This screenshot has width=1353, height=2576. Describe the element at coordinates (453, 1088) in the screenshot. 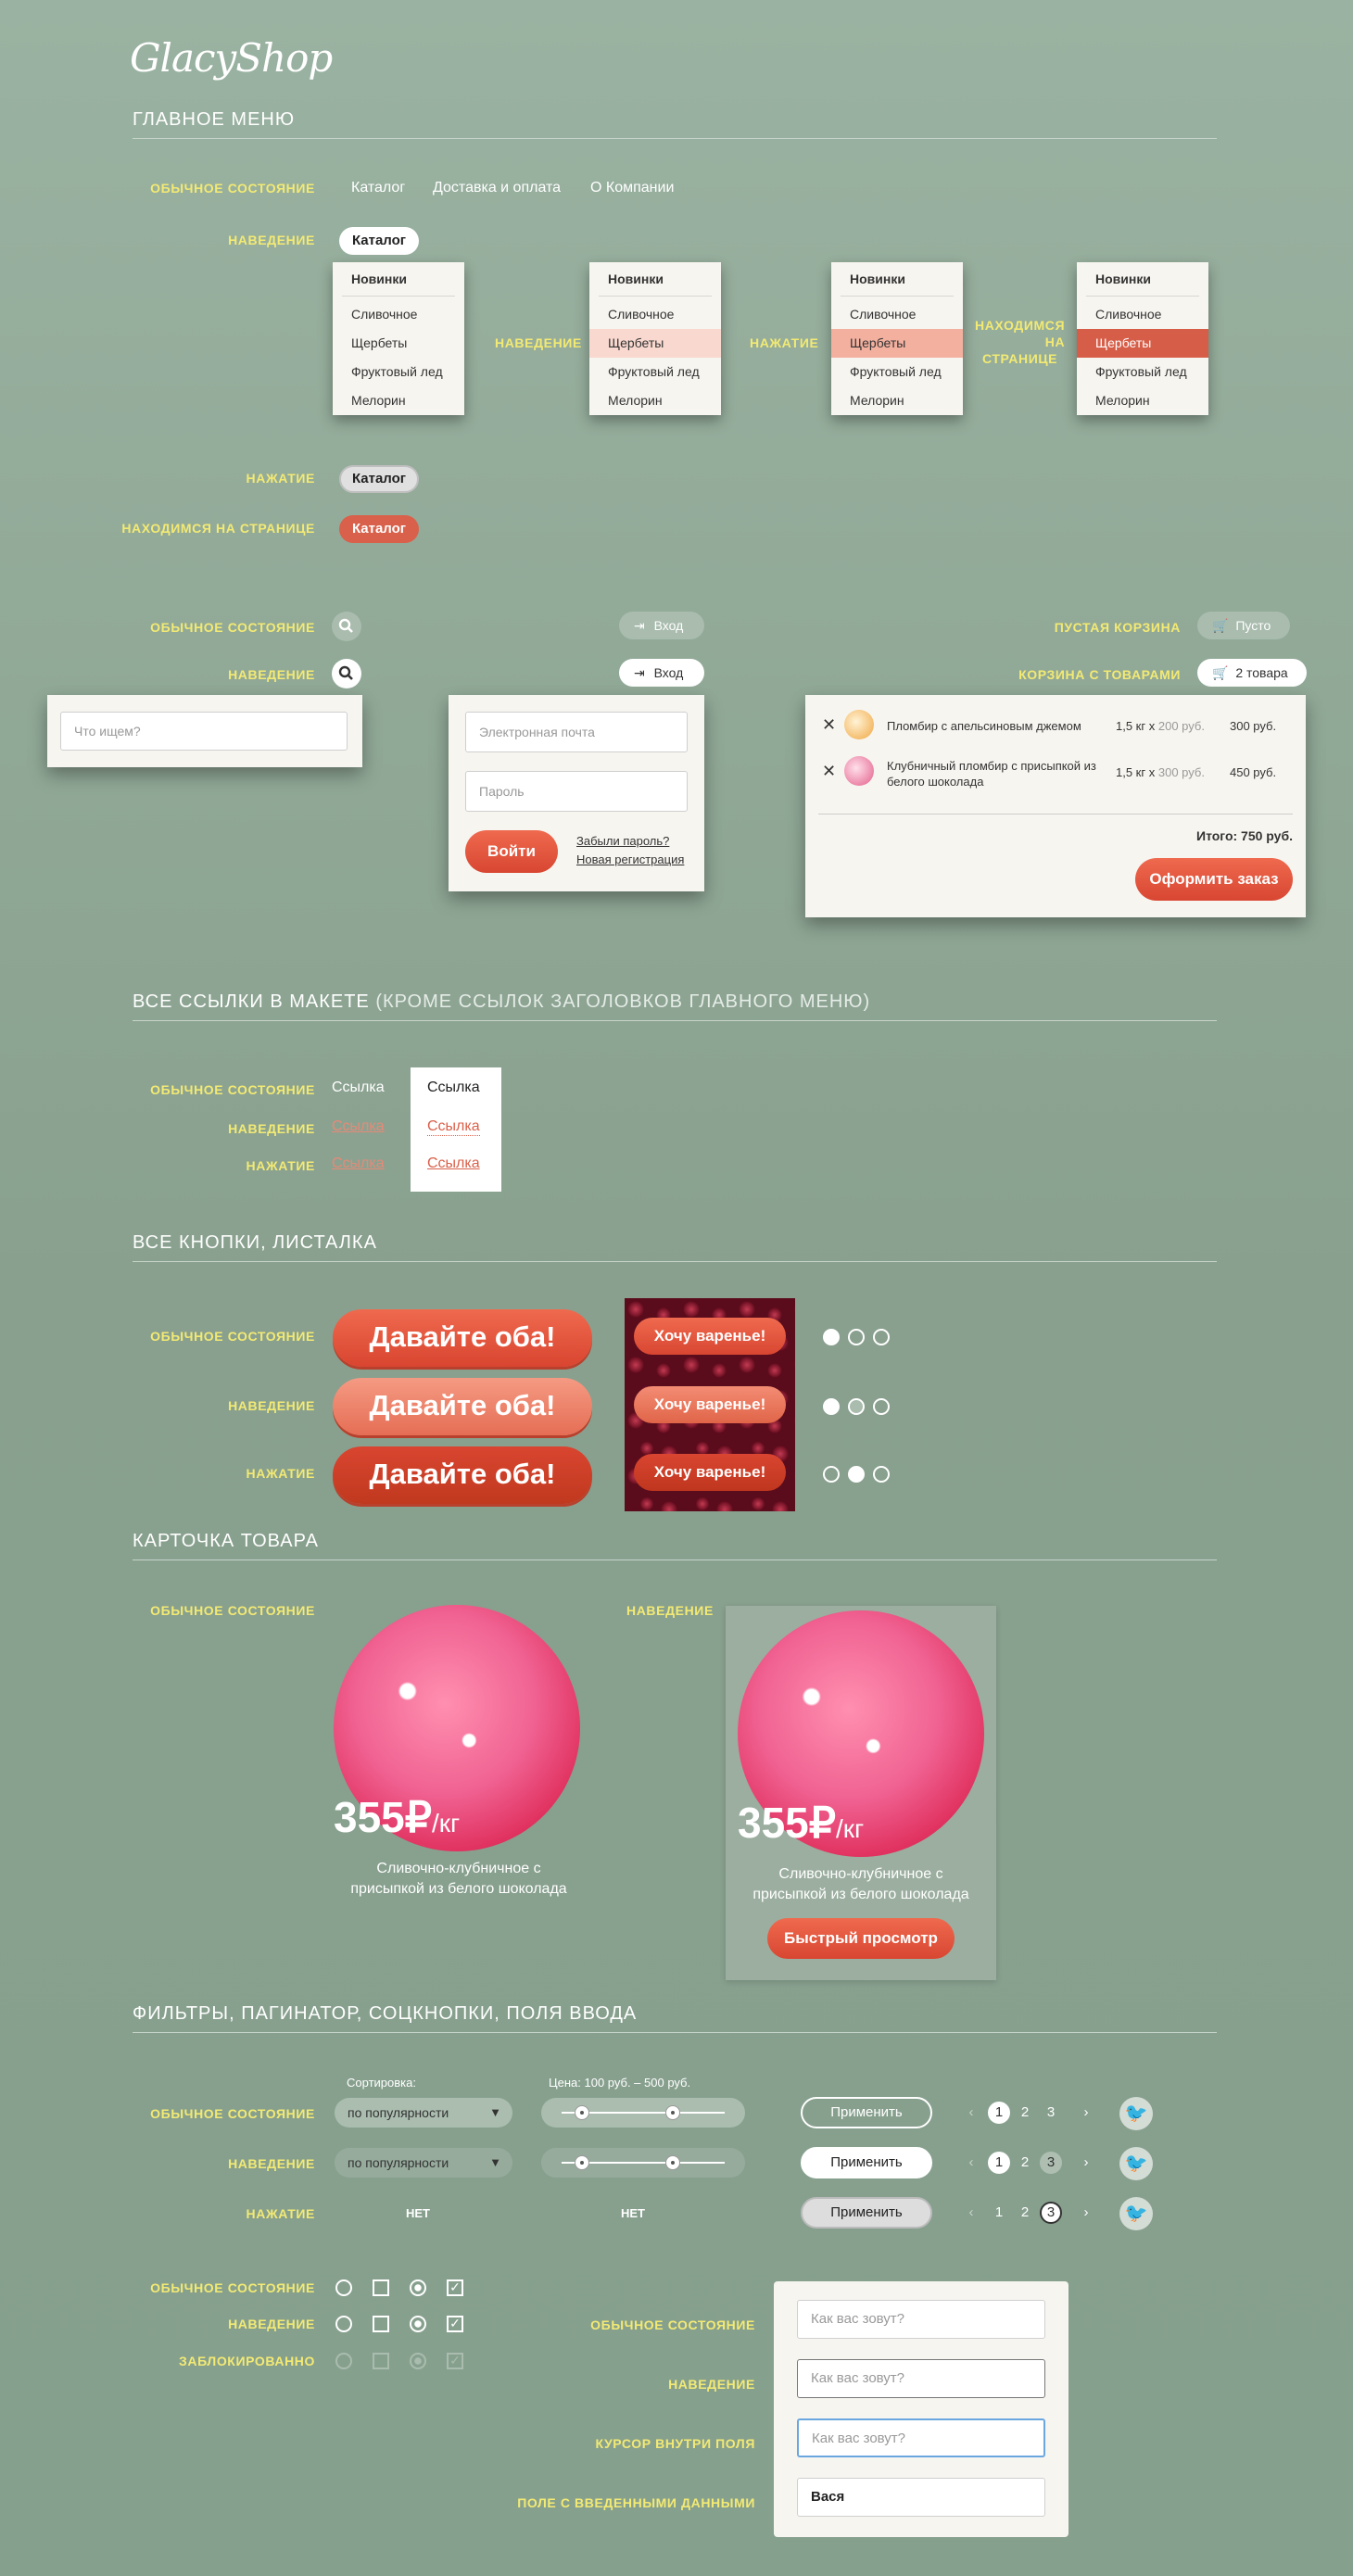

I see `link-normal-light: Ссылка` at that location.